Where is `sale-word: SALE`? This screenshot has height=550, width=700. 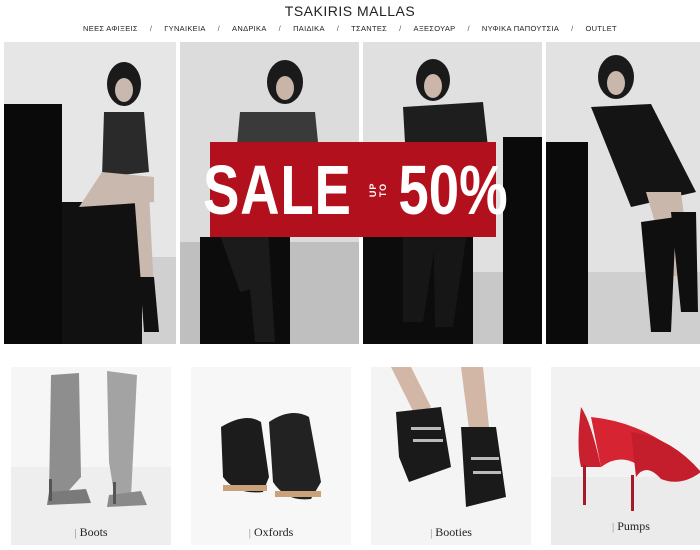
sale-word: SALE is located at coordinates (278, 189).